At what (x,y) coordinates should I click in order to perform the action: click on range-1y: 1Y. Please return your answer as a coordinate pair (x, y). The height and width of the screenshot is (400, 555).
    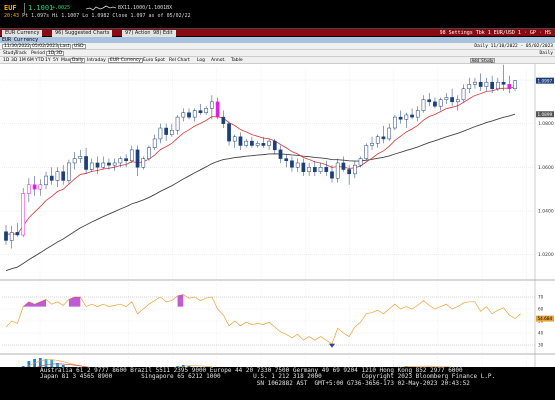
    Looking at the image, I should click on (48, 60).